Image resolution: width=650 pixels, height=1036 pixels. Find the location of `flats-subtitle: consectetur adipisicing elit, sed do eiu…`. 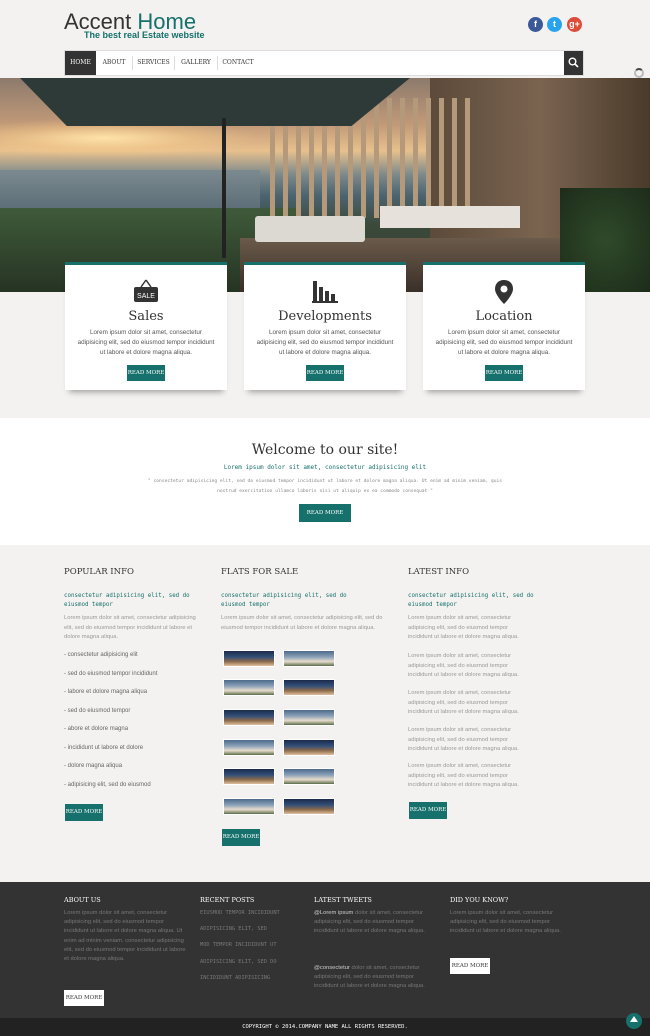

flats-subtitle: consectetur adipisicing elit, sed do eiu… is located at coordinates (291, 601).